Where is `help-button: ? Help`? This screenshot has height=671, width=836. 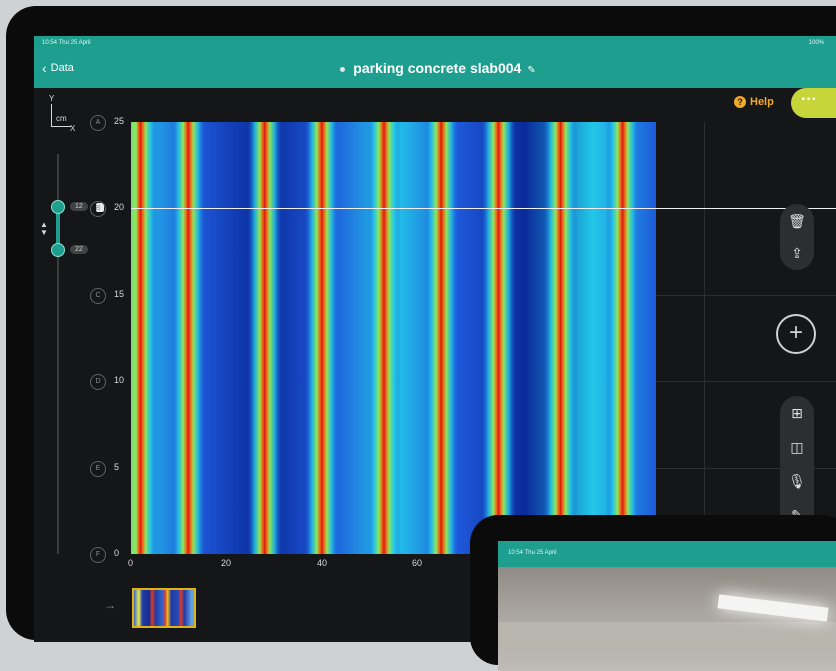
help-button: ? Help is located at coordinates (754, 102).